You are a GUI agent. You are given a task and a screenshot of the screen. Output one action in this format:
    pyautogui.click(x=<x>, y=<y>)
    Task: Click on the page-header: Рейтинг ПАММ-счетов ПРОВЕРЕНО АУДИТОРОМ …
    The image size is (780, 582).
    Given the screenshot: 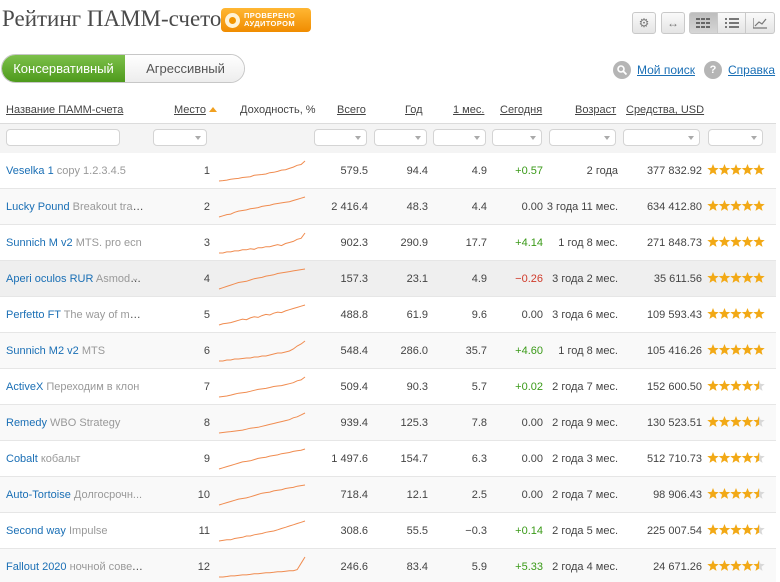 What is the action you would take?
    pyautogui.click(x=390, y=22)
    